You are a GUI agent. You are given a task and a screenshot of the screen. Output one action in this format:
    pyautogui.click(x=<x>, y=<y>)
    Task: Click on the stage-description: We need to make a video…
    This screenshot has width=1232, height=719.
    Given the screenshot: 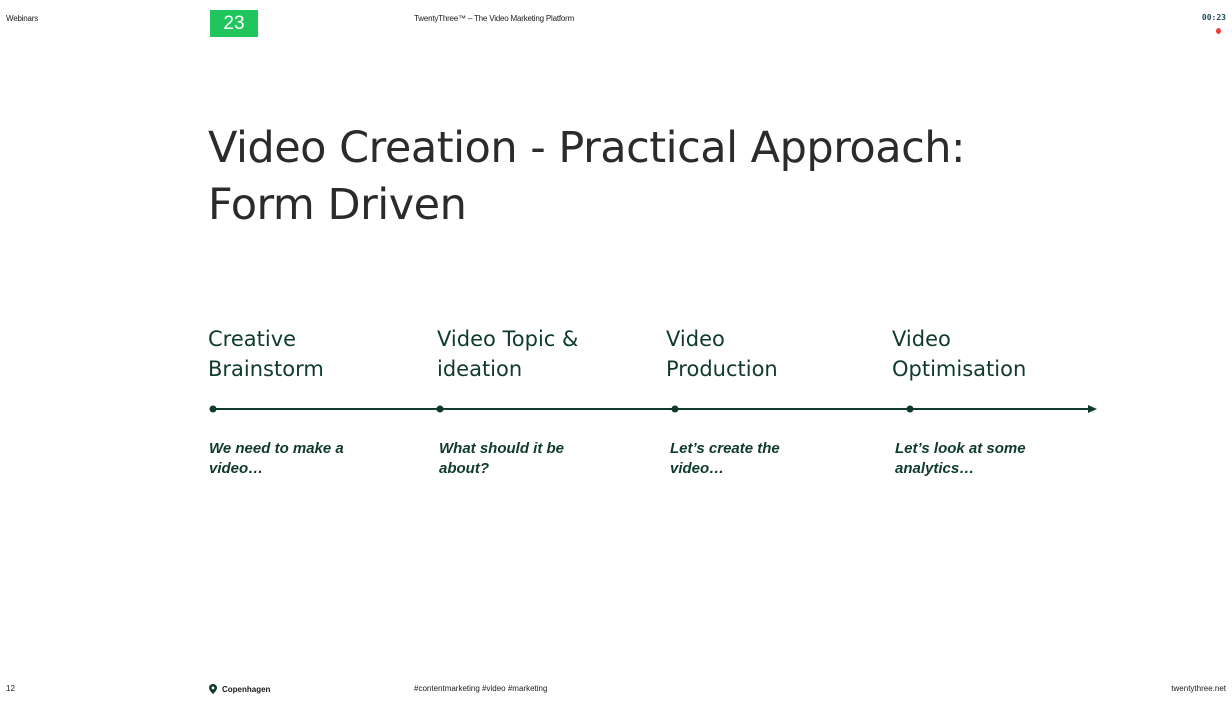 What is the action you would take?
    pyautogui.click(x=276, y=458)
    